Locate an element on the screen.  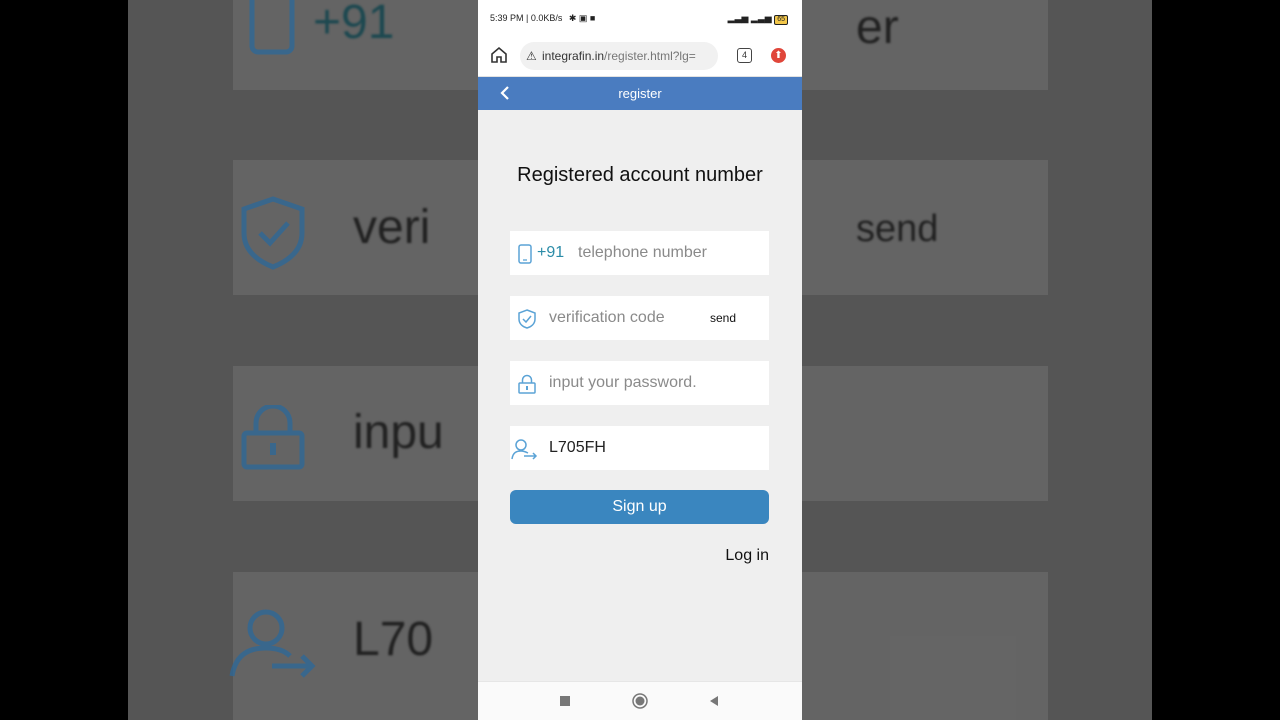
password-input is located at coordinates (654, 383).